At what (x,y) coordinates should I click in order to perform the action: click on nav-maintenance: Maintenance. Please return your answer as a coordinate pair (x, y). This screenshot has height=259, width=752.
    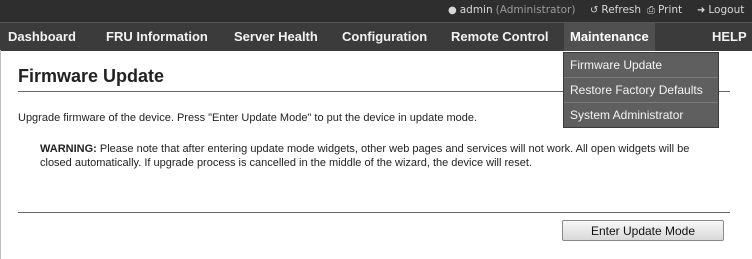
    Looking at the image, I should click on (609, 37).